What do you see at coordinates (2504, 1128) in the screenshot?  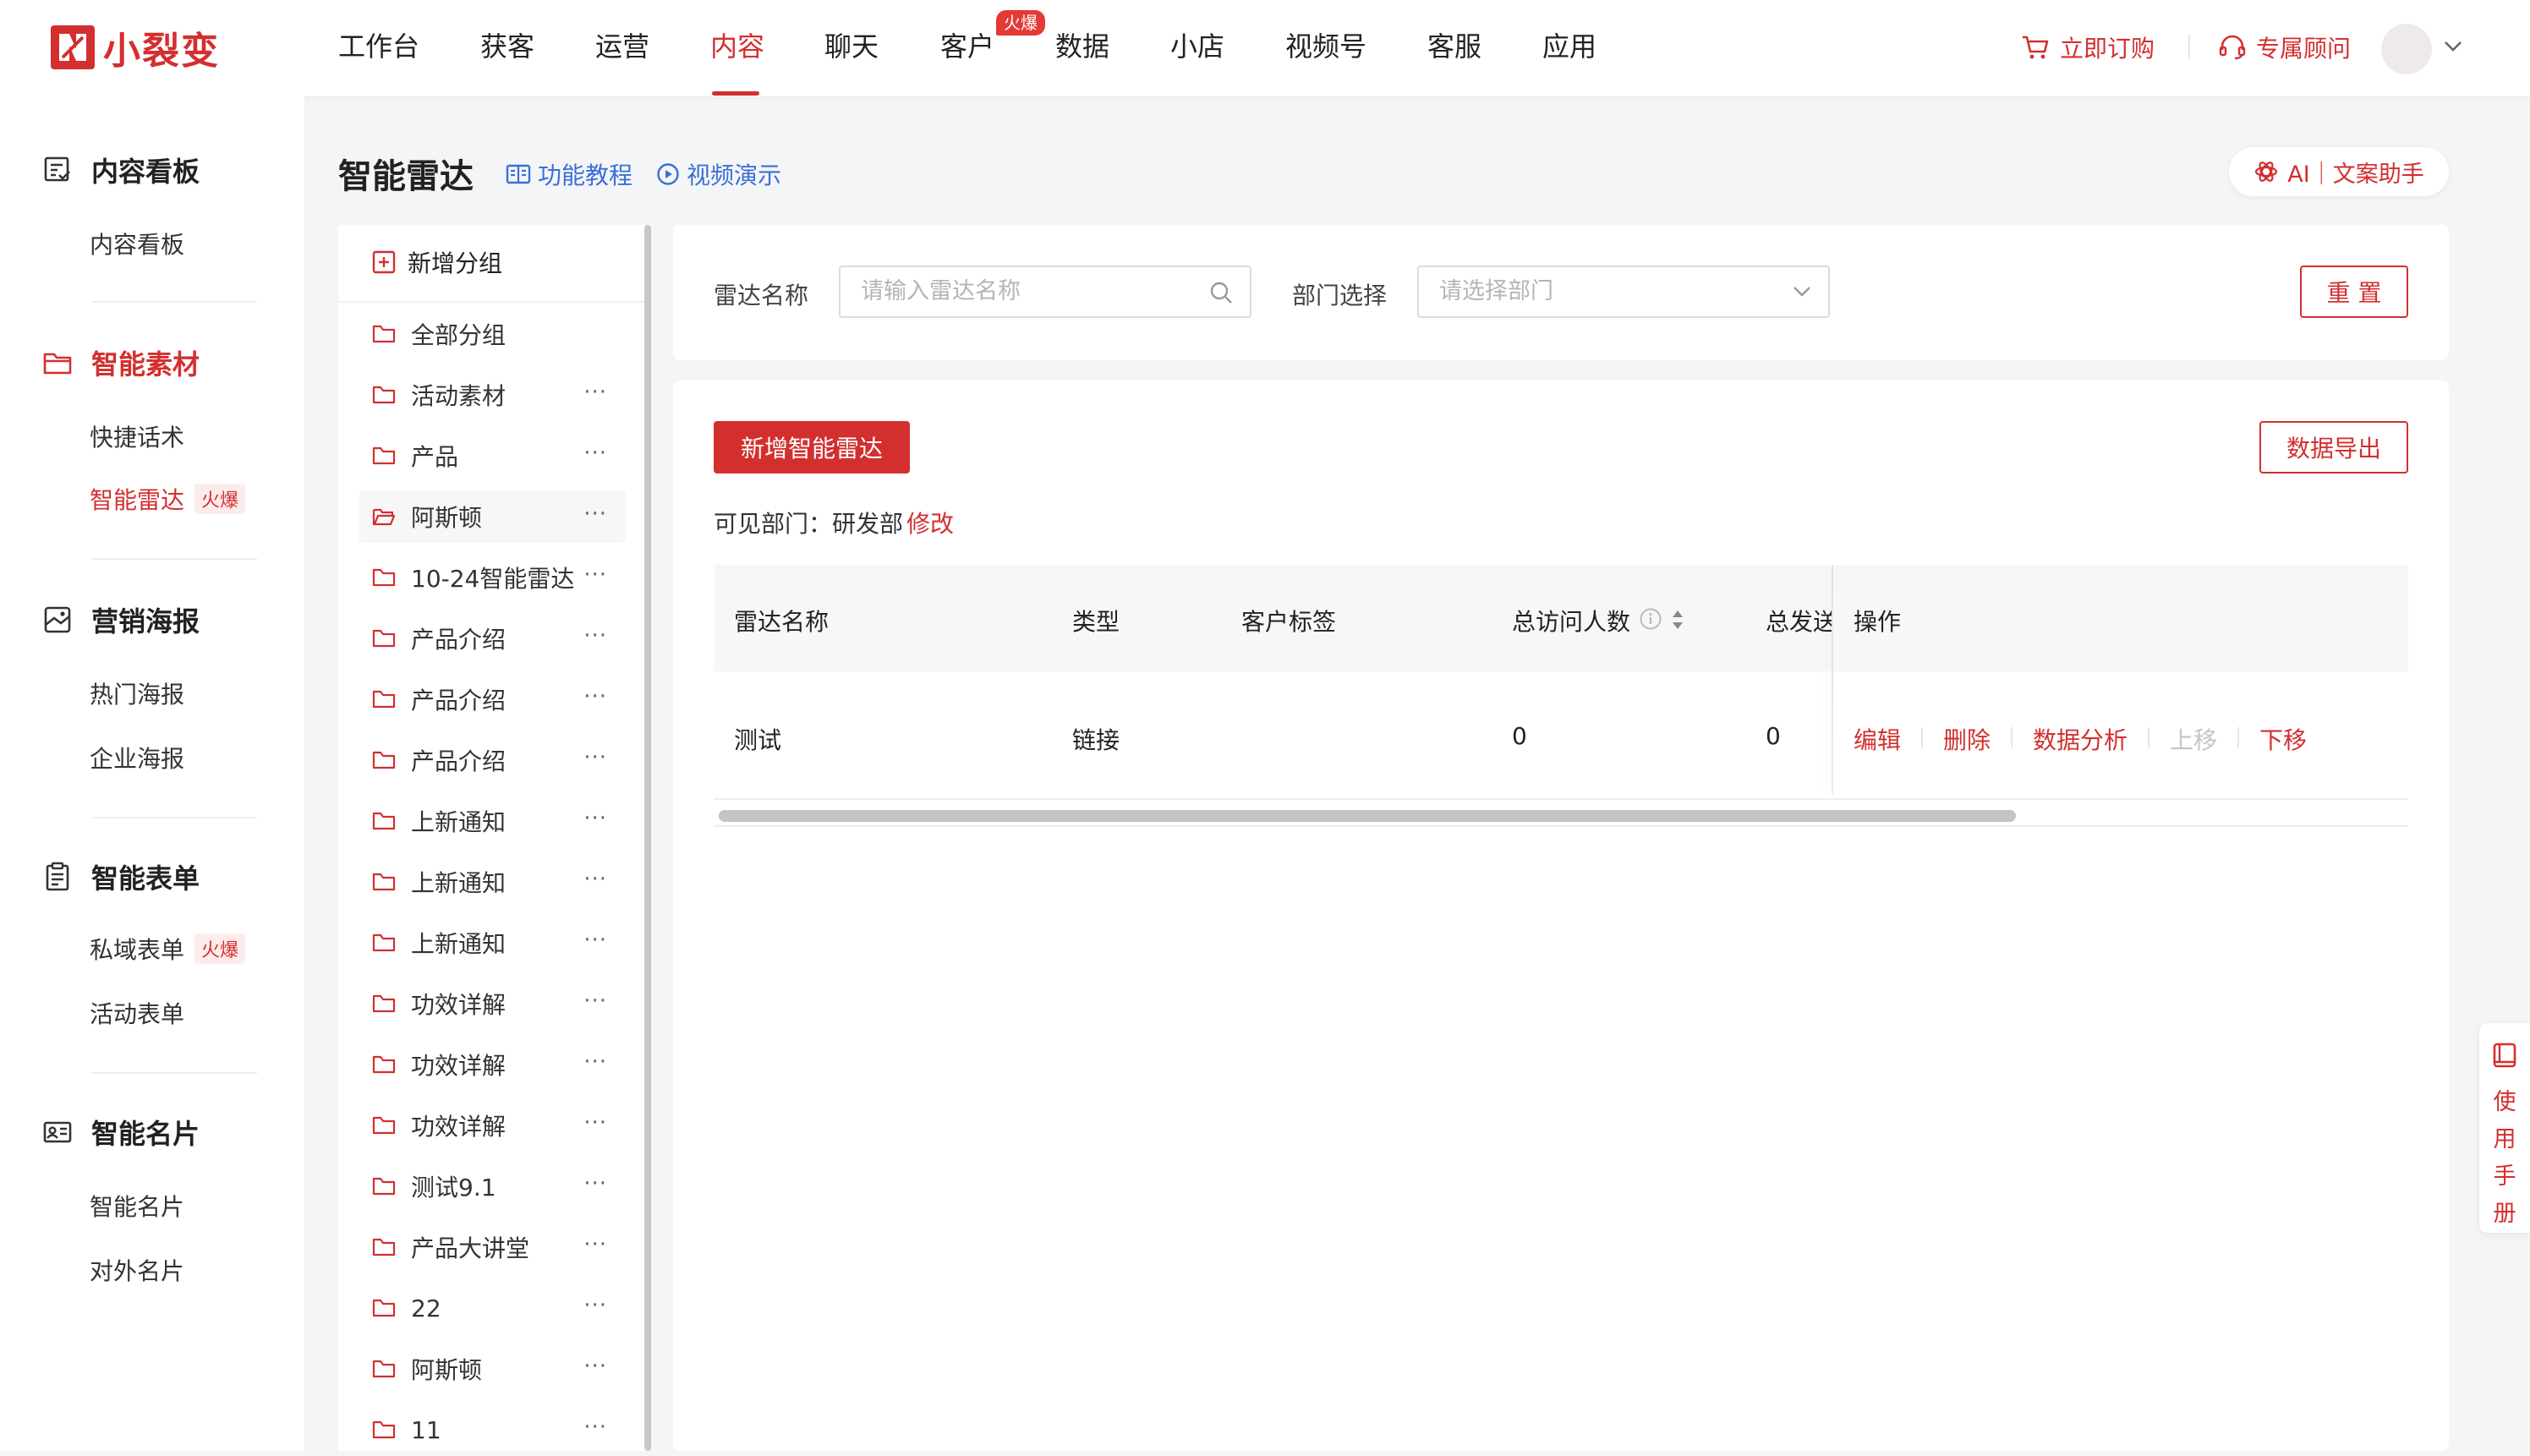 I see `user-manual-button: 使 用 手 册` at bounding box center [2504, 1128].